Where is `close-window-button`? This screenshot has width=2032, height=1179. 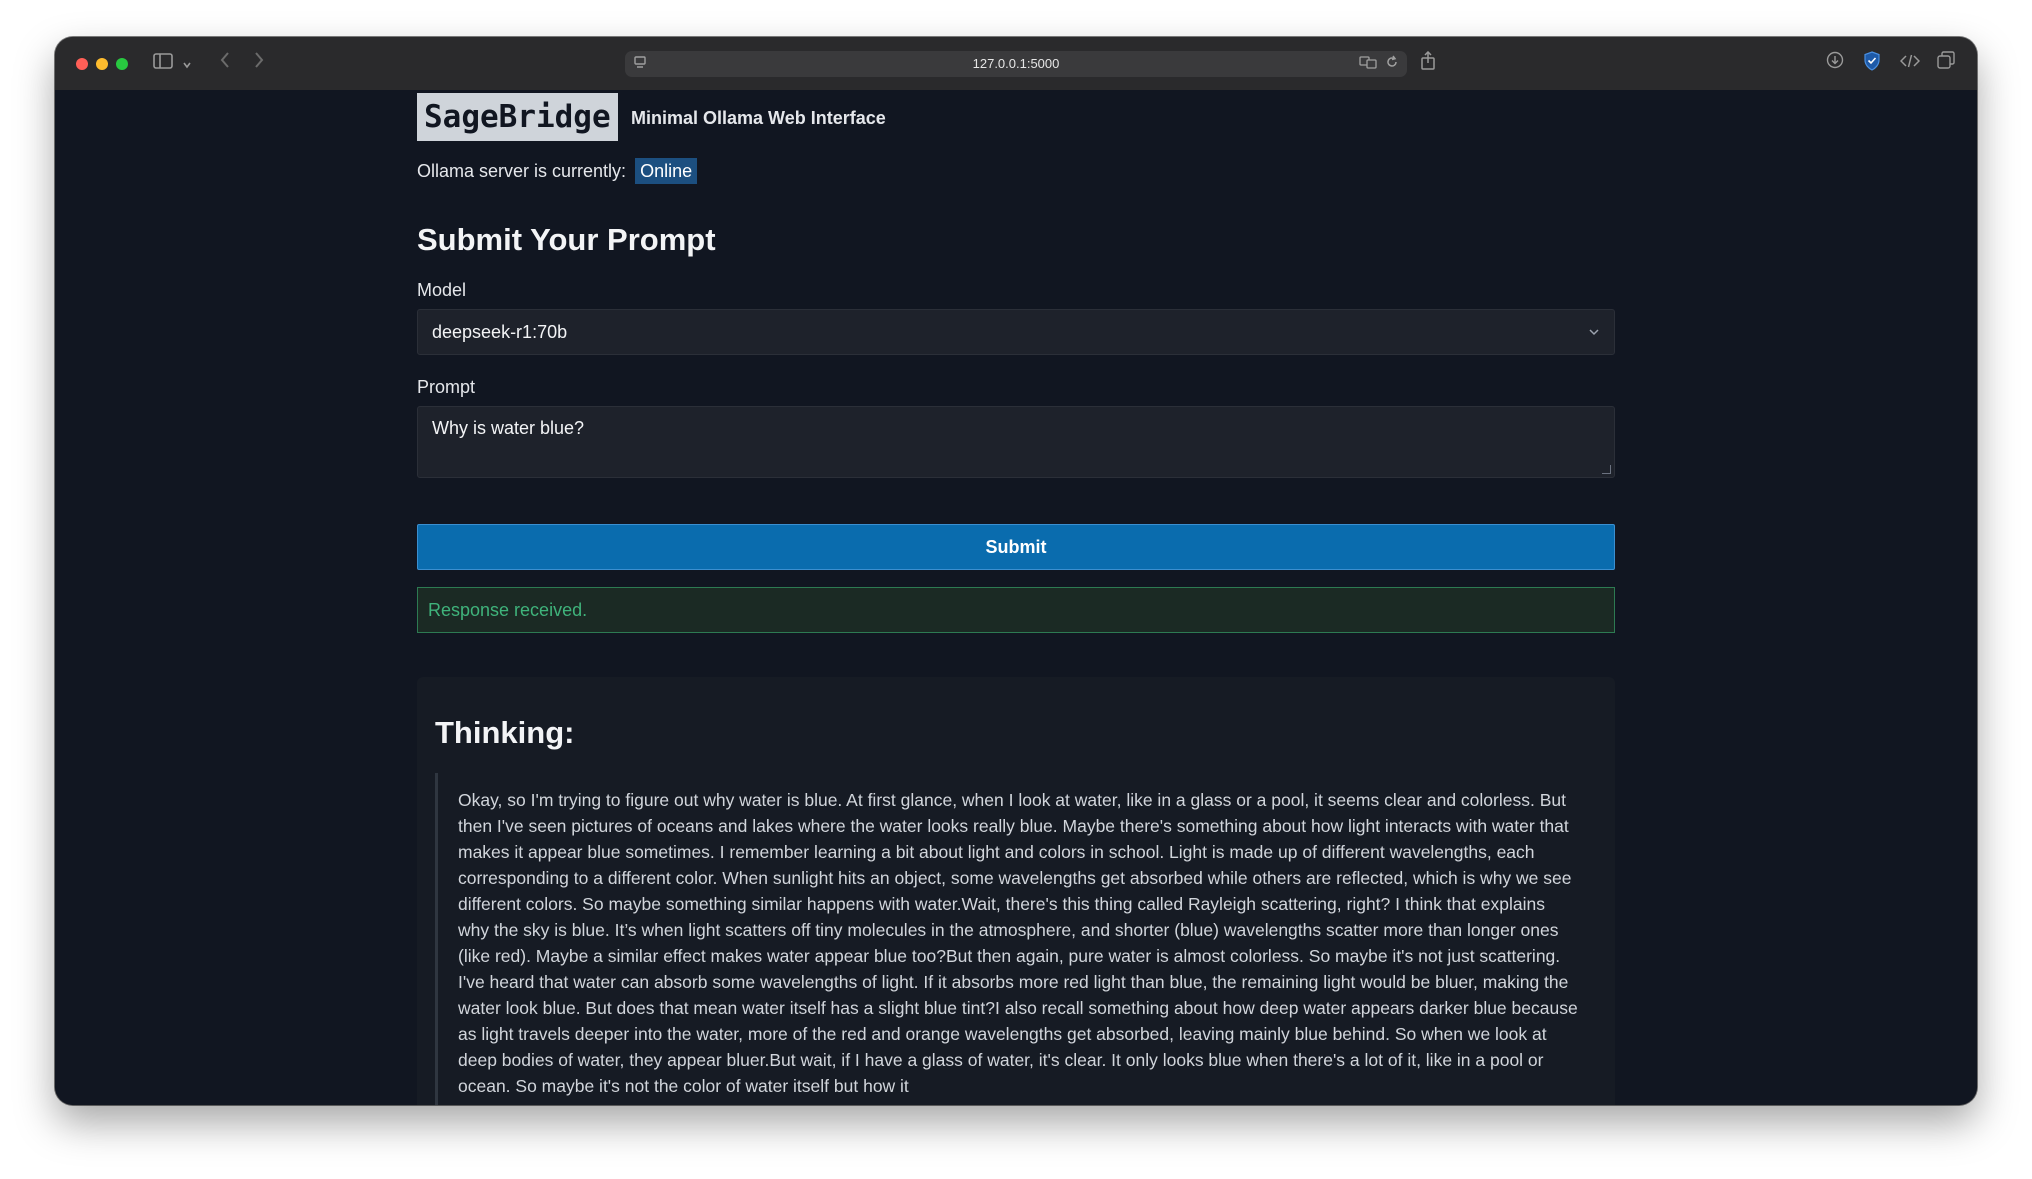
close-window-button is located at coordinates (82, 64).